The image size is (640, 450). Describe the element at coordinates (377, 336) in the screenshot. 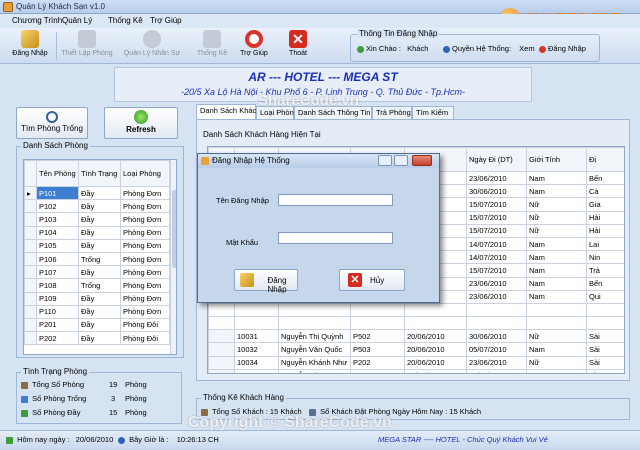

I see `customer-room-cell: P502` at that location.